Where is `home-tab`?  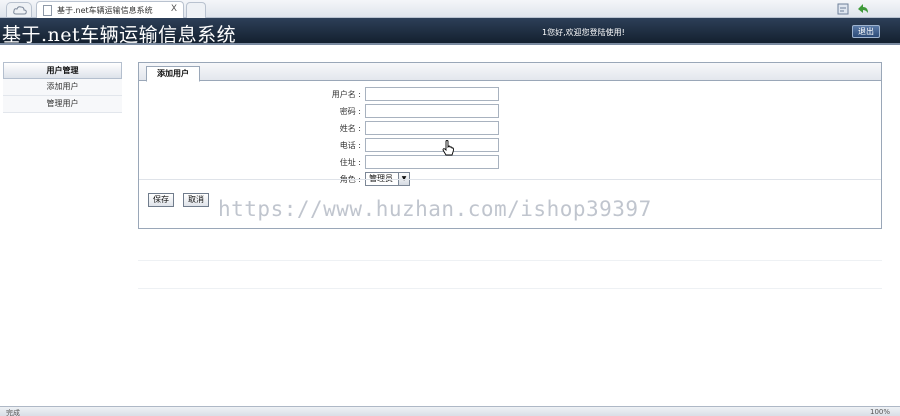
home-tab is located at coordinates (19, 9).